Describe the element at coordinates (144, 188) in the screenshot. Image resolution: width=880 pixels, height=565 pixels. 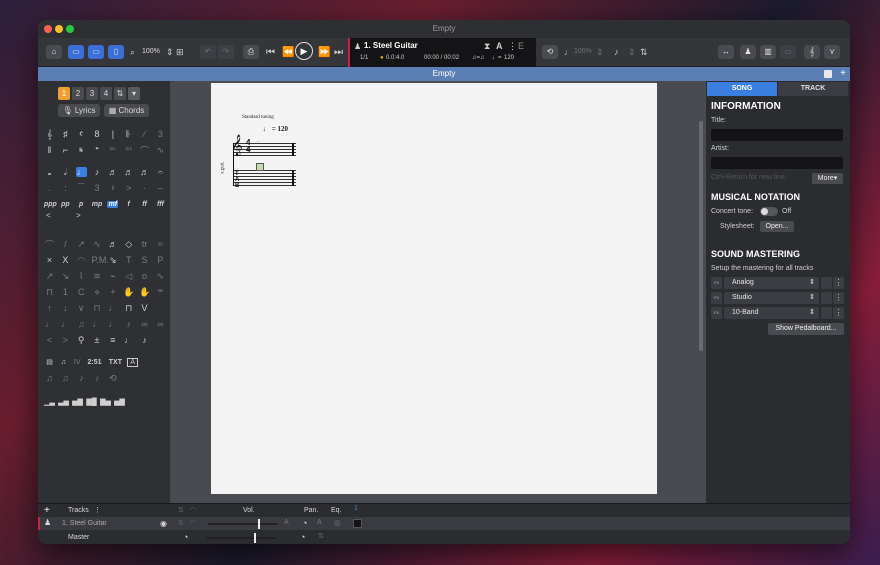
I see `staccato-icon: ·` at that location.